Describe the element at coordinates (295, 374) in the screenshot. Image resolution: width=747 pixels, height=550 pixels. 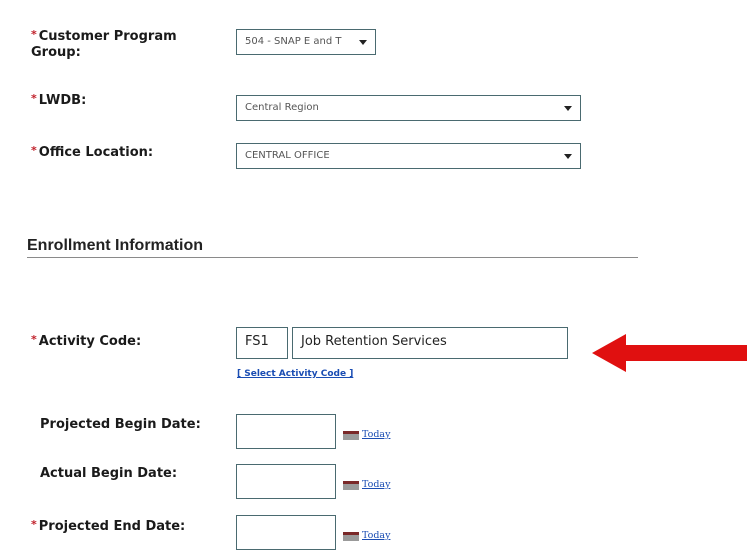
I see `select-activity-code-link: [ Select Activity Code ]` at that location.